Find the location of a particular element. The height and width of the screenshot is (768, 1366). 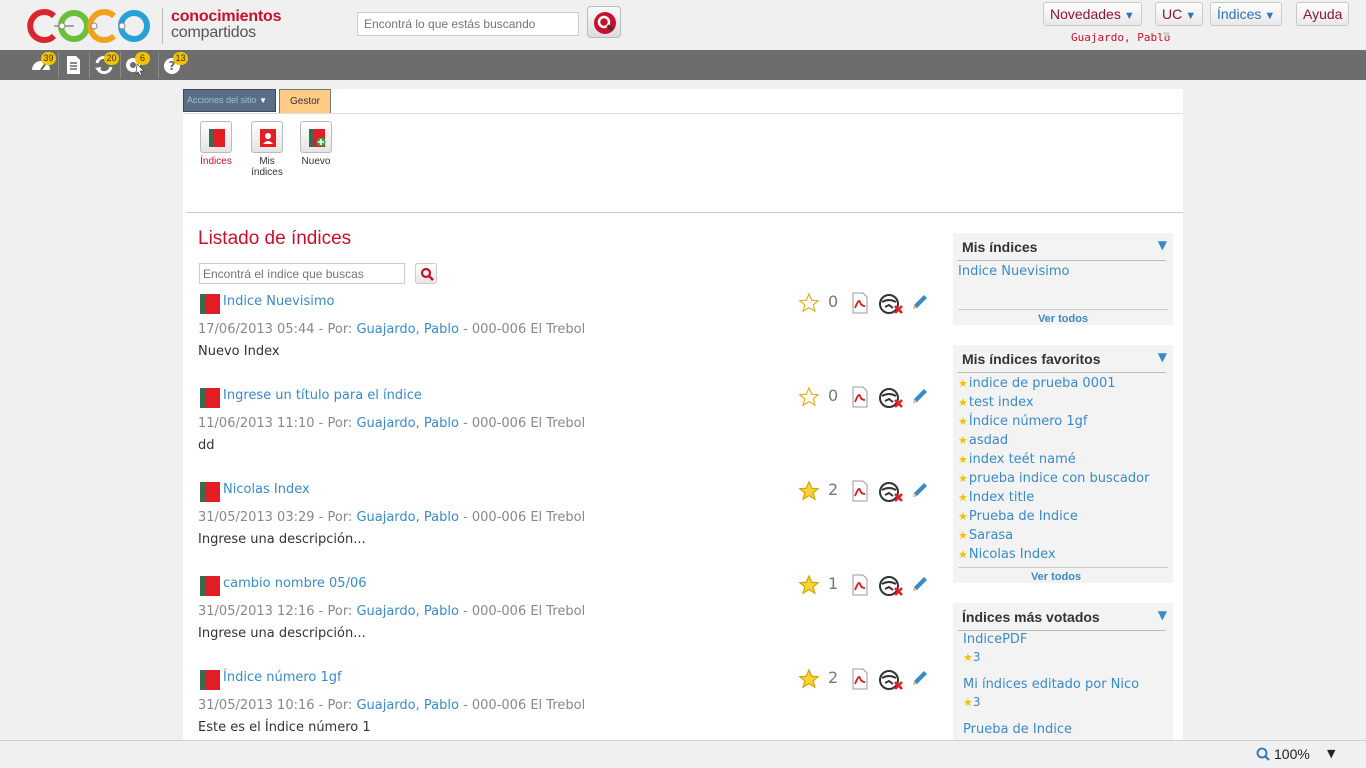

ribbon-indices-button: Índices is located at coordinates (216, 144).